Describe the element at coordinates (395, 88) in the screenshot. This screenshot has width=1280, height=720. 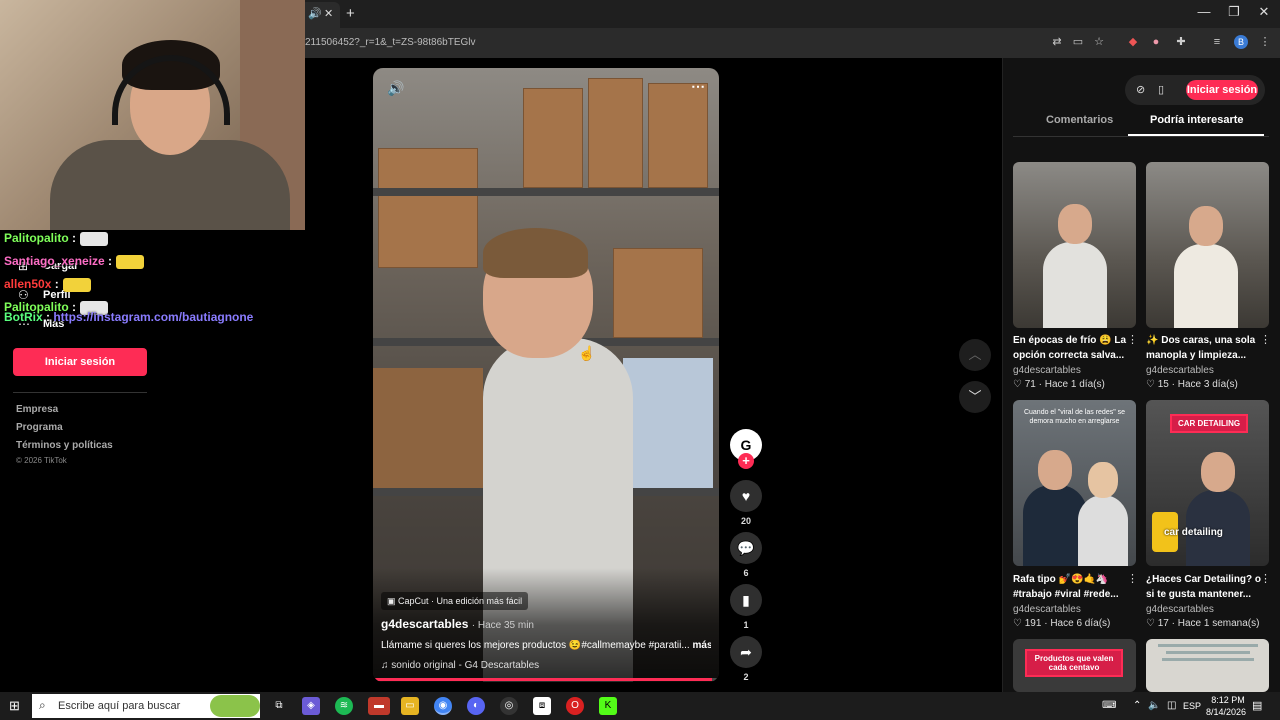
I see `volume-icon: 🔊` at that location.